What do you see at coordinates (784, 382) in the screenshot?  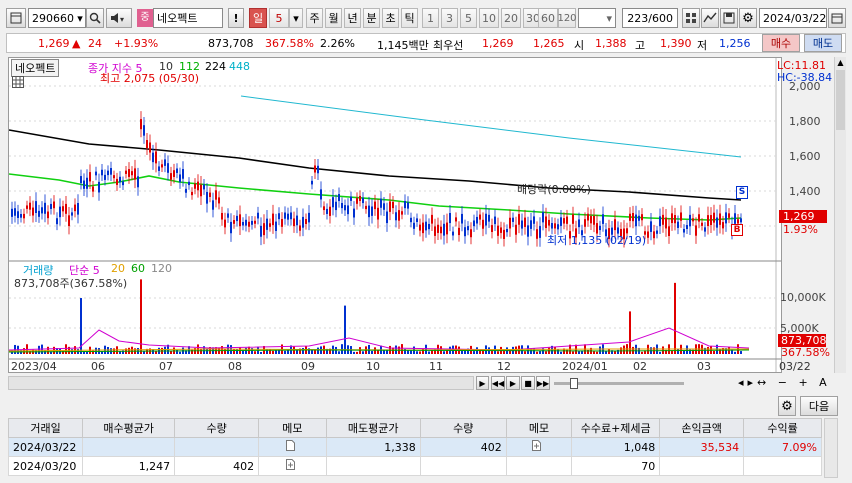 I see `zoom-in-out-icons: ◂▸↔ − + A` at bounding box center [784, 382].